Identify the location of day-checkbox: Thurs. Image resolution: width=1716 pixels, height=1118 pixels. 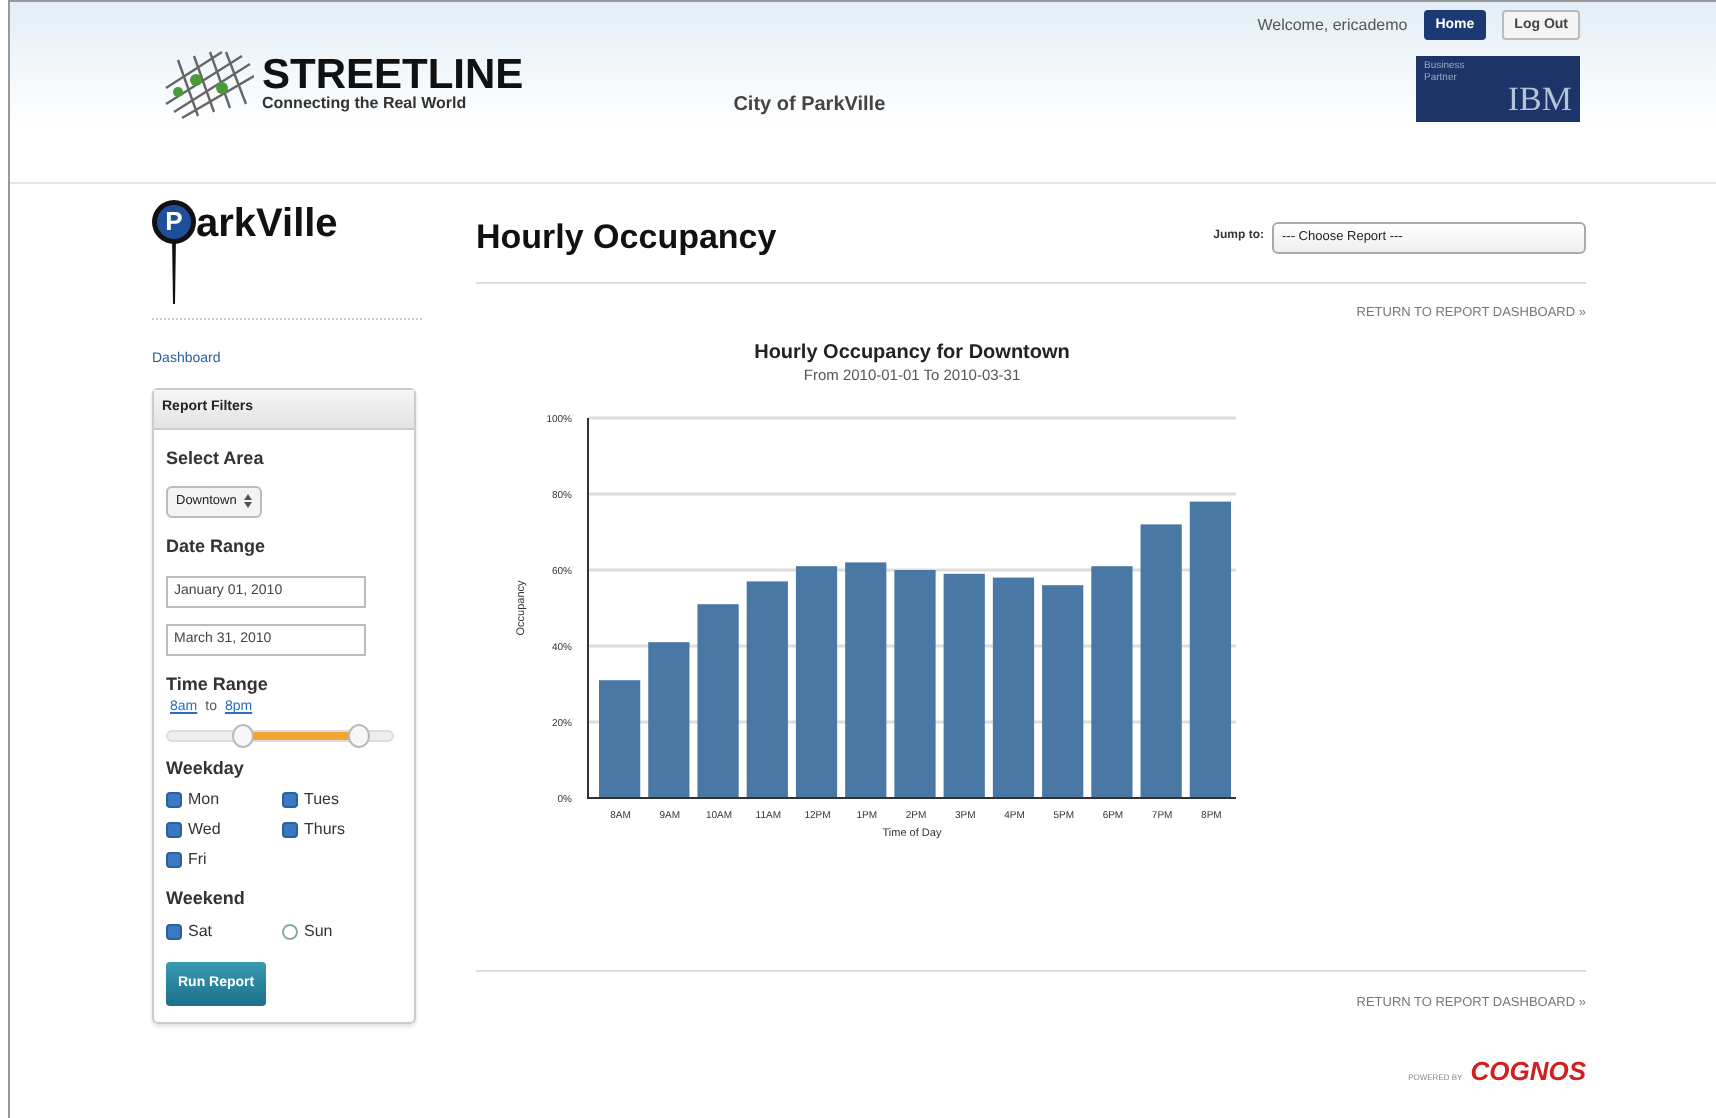
(328, 830).